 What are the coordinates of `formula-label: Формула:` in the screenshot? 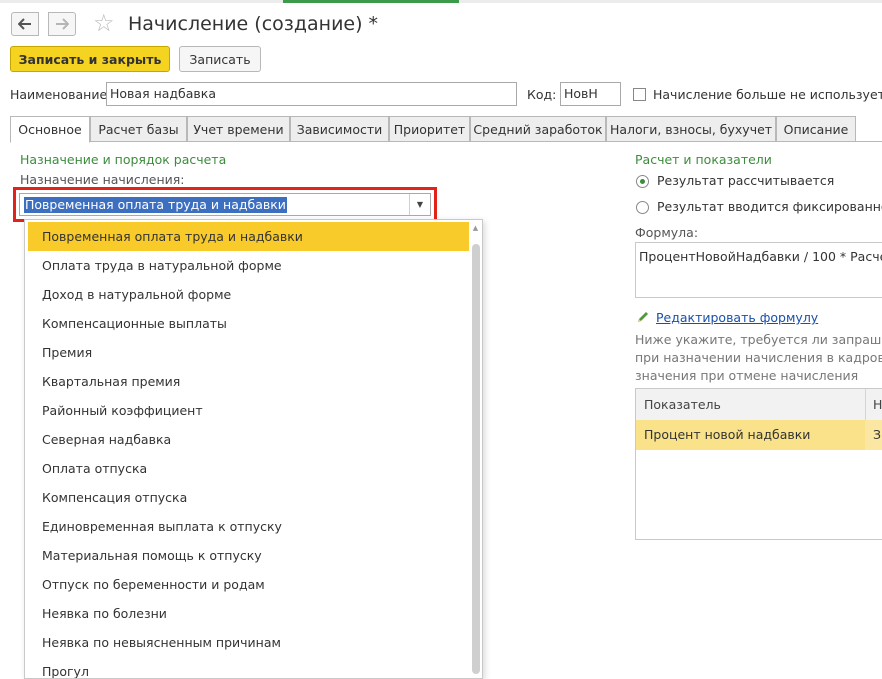 It's located at (667, 232).